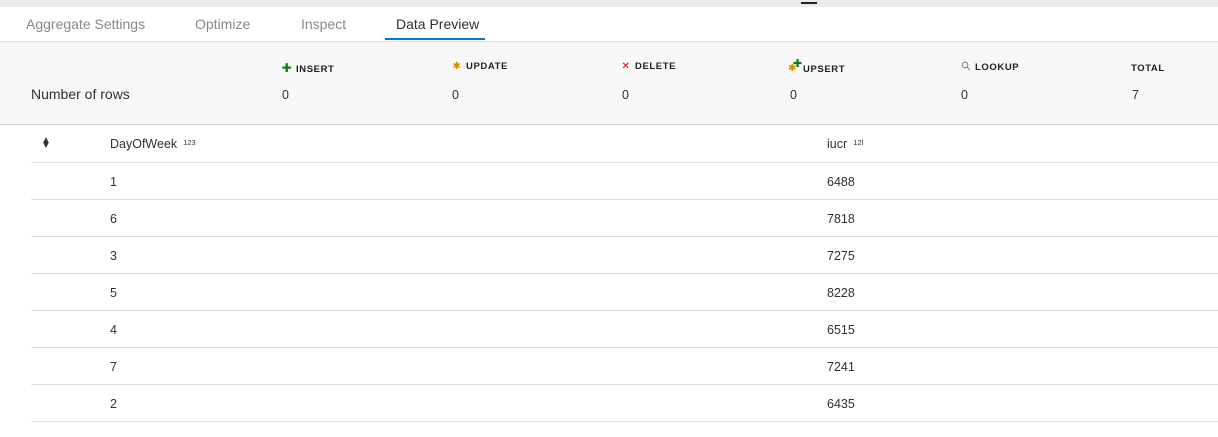 Image resolution: width=1218 pixels, height=437 pixels. I want to click on insert-count: 0, so click(285, 95).